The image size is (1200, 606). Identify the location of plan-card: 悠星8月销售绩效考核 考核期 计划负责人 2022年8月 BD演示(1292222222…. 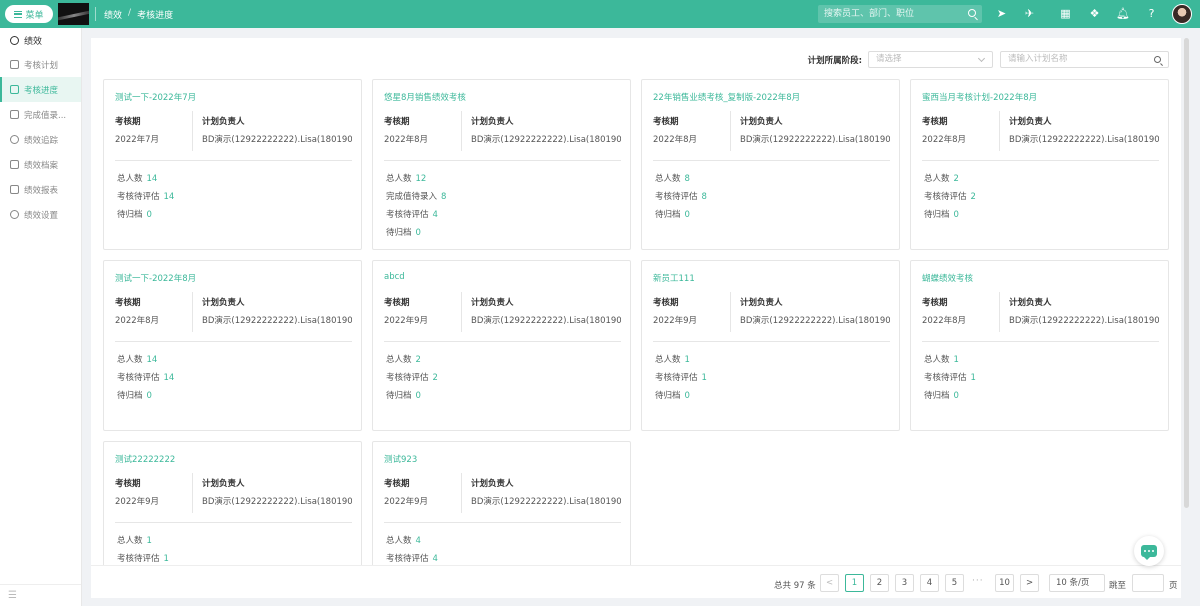
(501, 164).